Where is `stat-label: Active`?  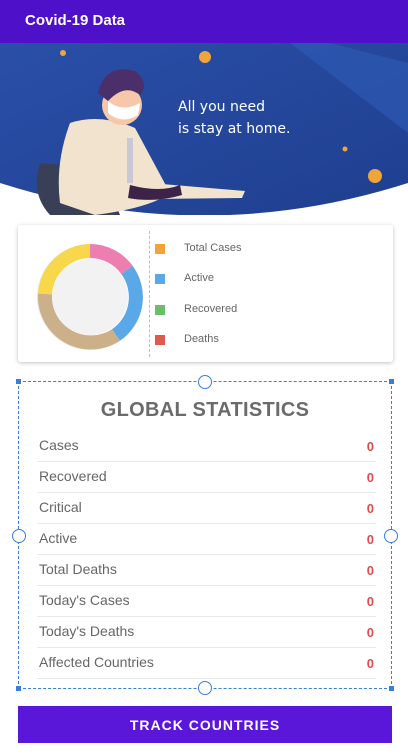
stat-label: Active is located at coordinates (58, 538).